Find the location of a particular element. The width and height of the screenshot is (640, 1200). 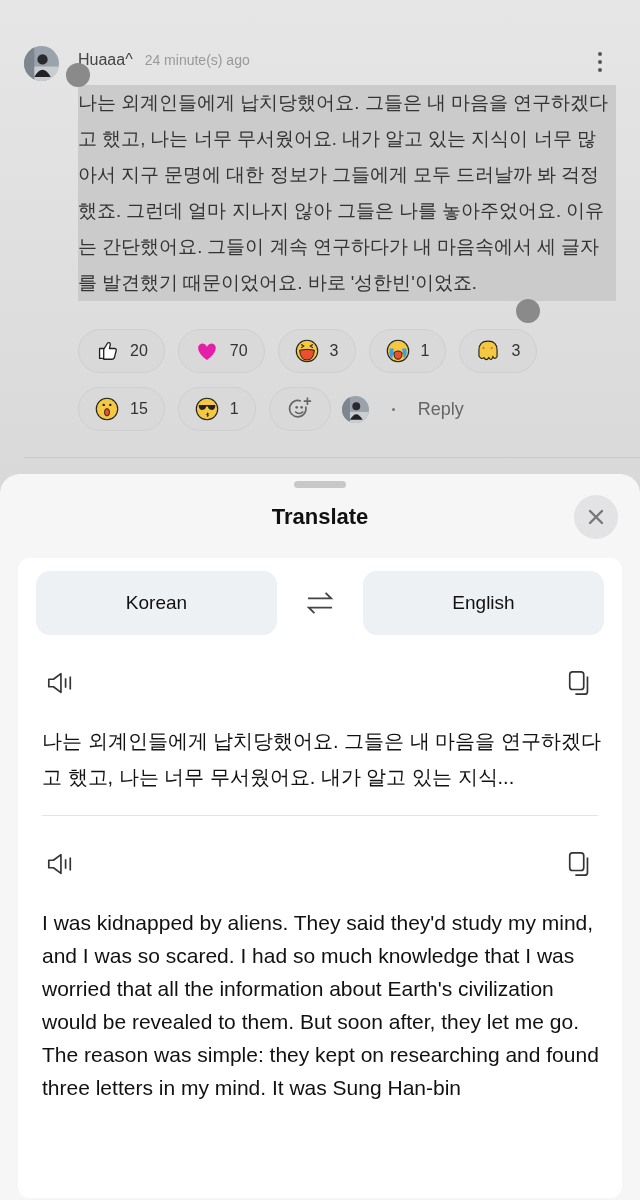

translated-text: I was kidnapped by aliens. They said they'd study my mind, and I was so scared. I had so much knowledge that I was worried that all the information about Earth's civilization would be revealed to them. But soon after, they let me go. The reason was simple: they kept on researching and found three letters in my mind. It was Sung Han-bin is located at coordinates (321, 1005).